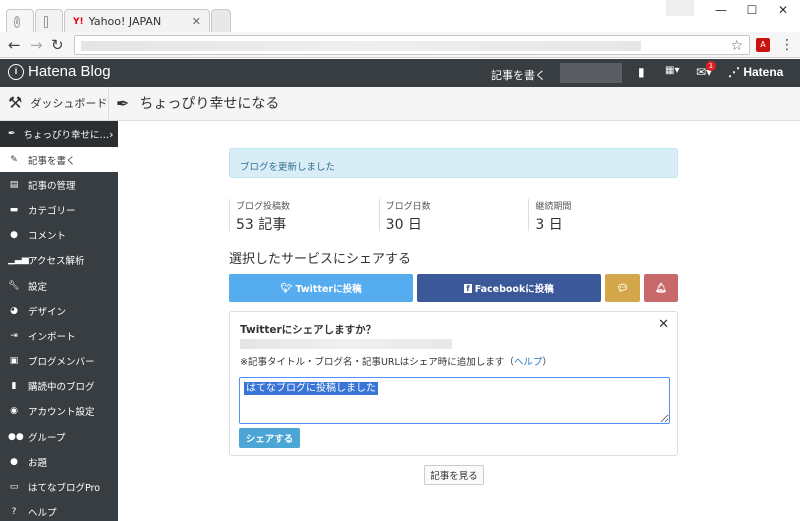 This screenshot has width=800, height=521. Describe the element at coordinates (518, 75) in the screenshot. I see `write-article-link: 記事を書く` at that location.